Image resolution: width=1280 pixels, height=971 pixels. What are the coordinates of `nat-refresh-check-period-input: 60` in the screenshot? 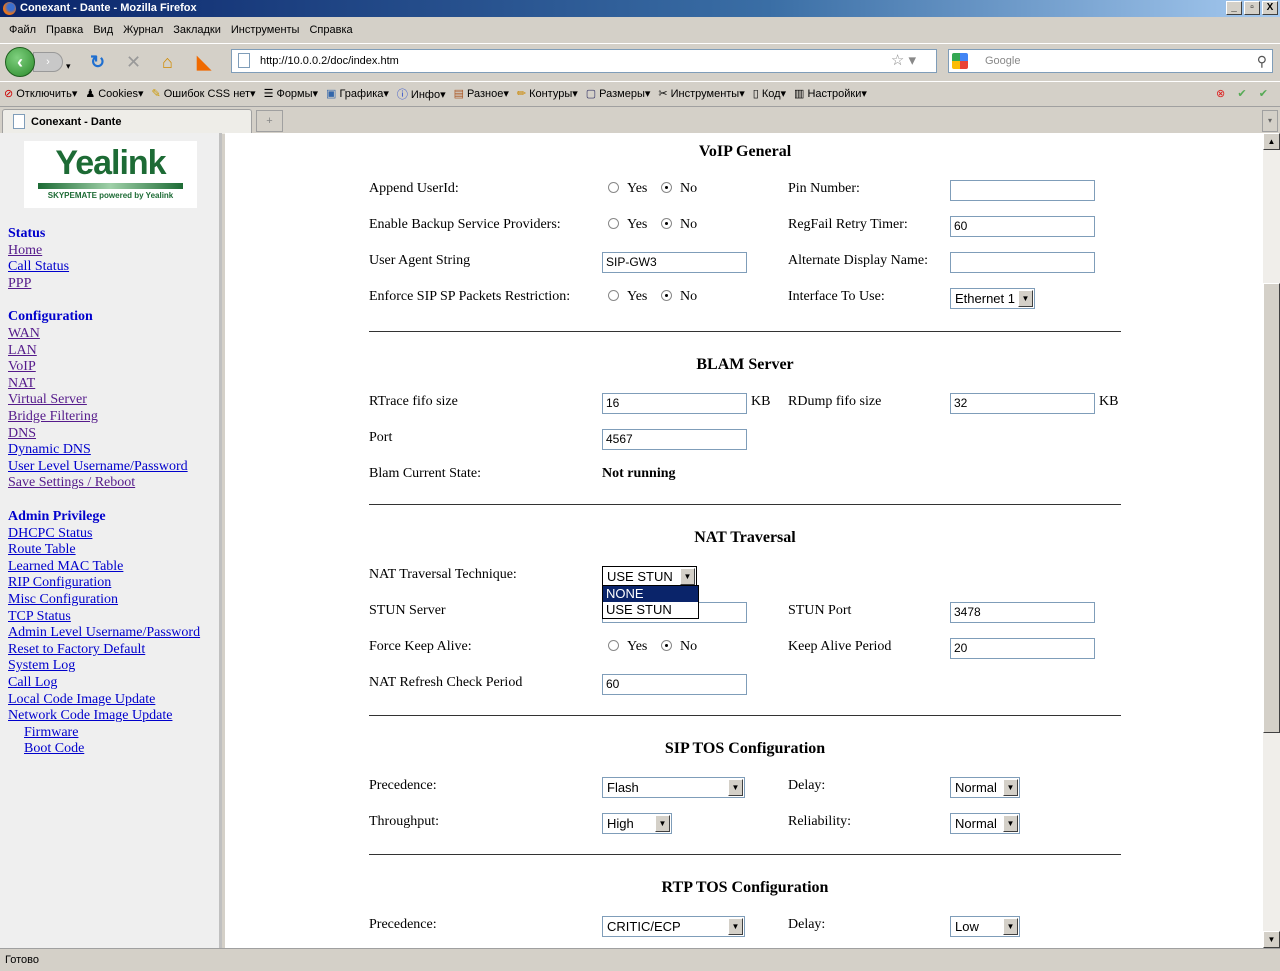 It's located at (674, 684).